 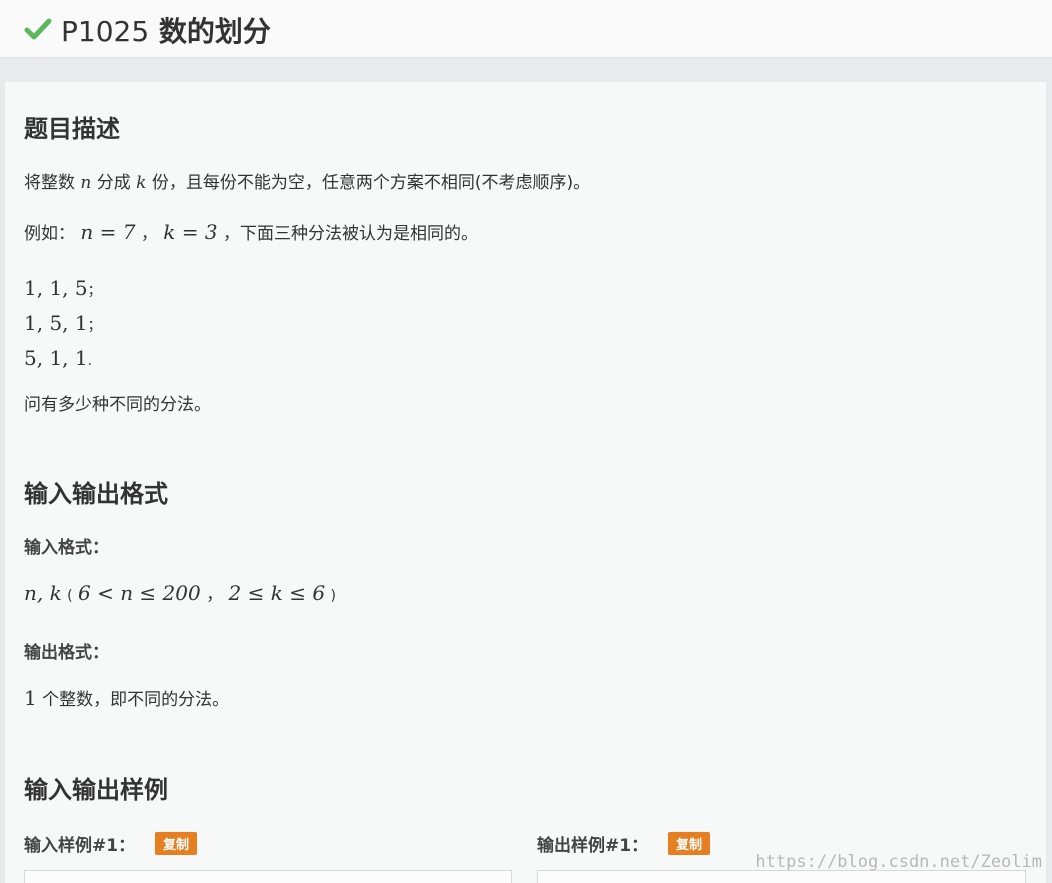 I want to click on input-constraint-n: 6 < n ≤ 200, so click(x=139, y=593).